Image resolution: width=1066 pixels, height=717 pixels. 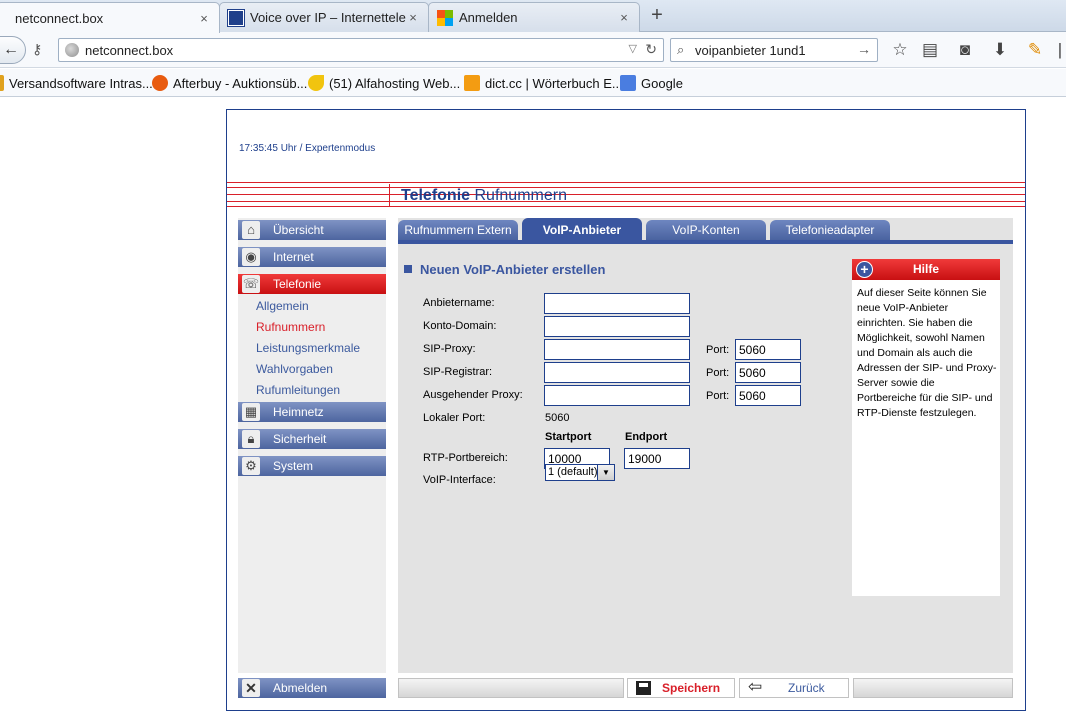 I want to click on rtp-portbereich-label: RTP-Portbereich:, so click(x=465, y=458).